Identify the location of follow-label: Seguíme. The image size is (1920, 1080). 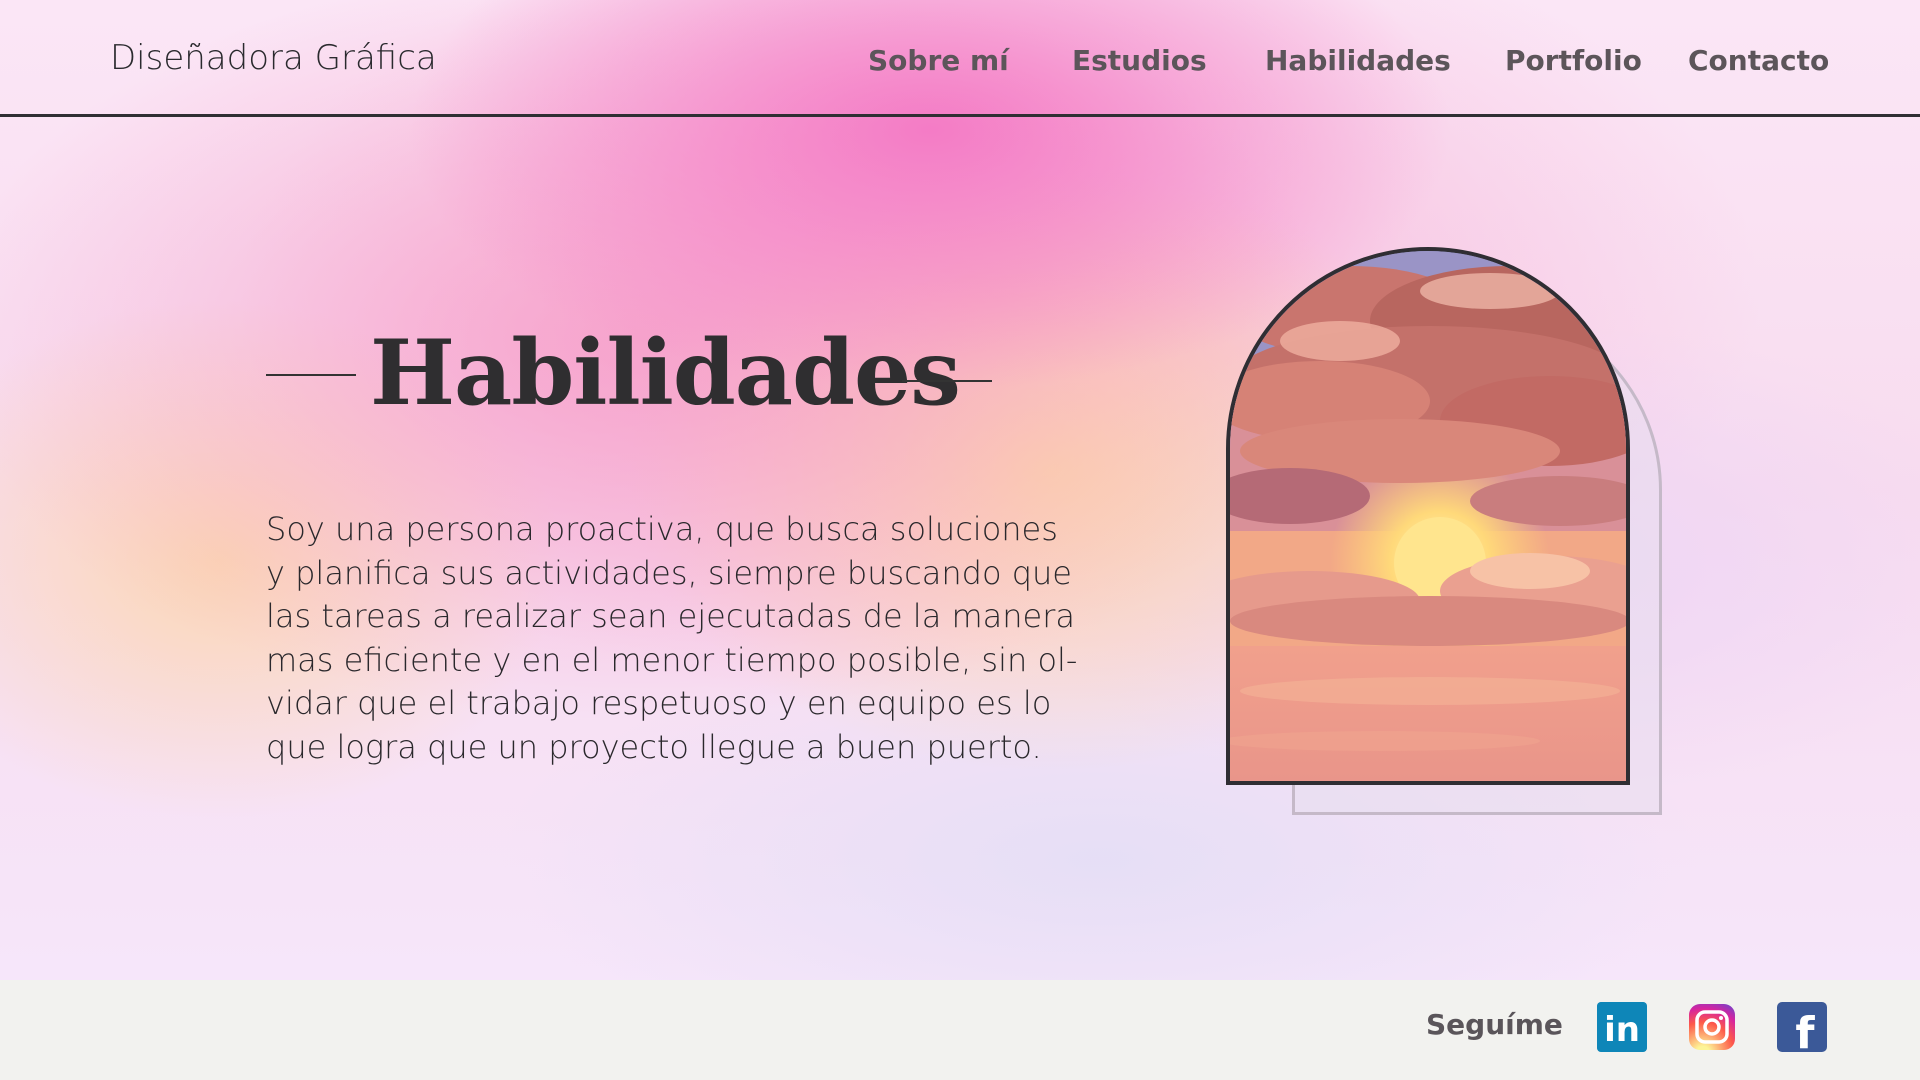
(1494, 1024).